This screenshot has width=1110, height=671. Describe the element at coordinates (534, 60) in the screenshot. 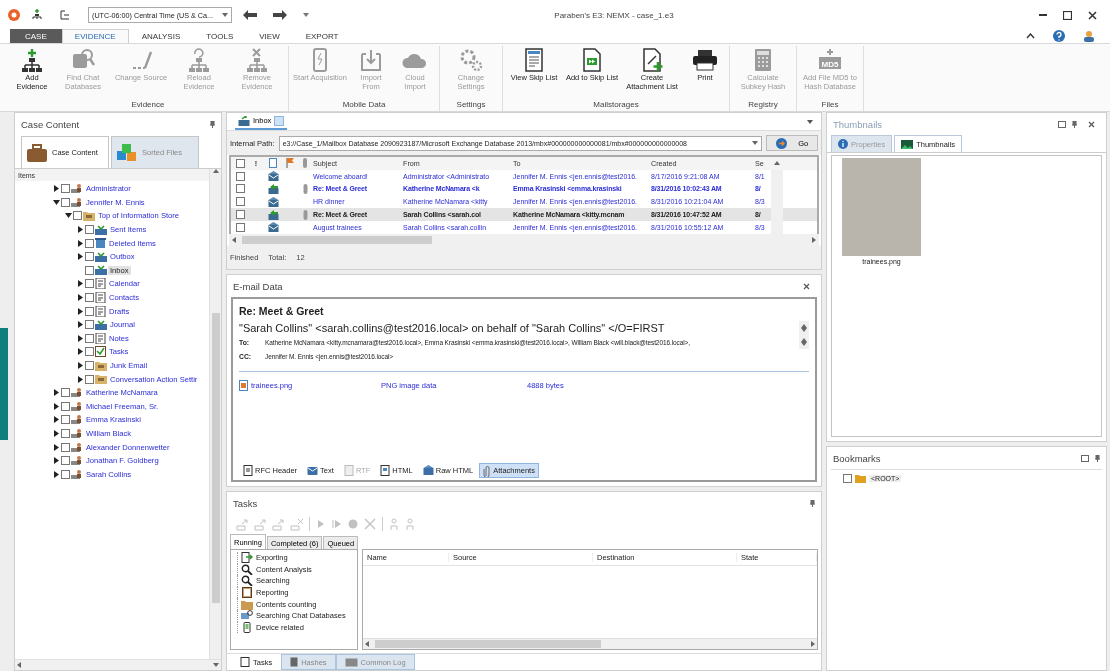

I see `document-list-icon` at that location.